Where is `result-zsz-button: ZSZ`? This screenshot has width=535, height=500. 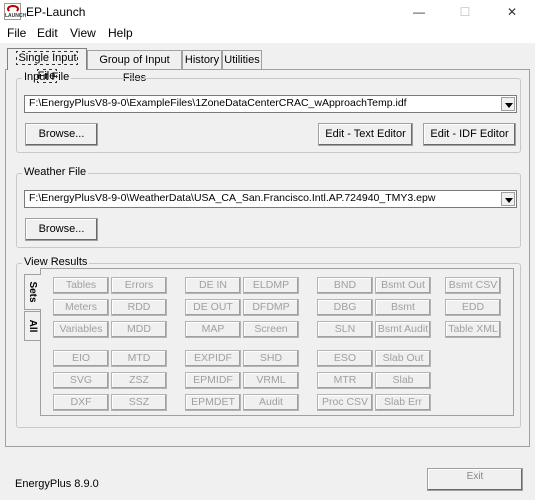
result-zsz-button: ZSZ is located at coordinates (139, 380).